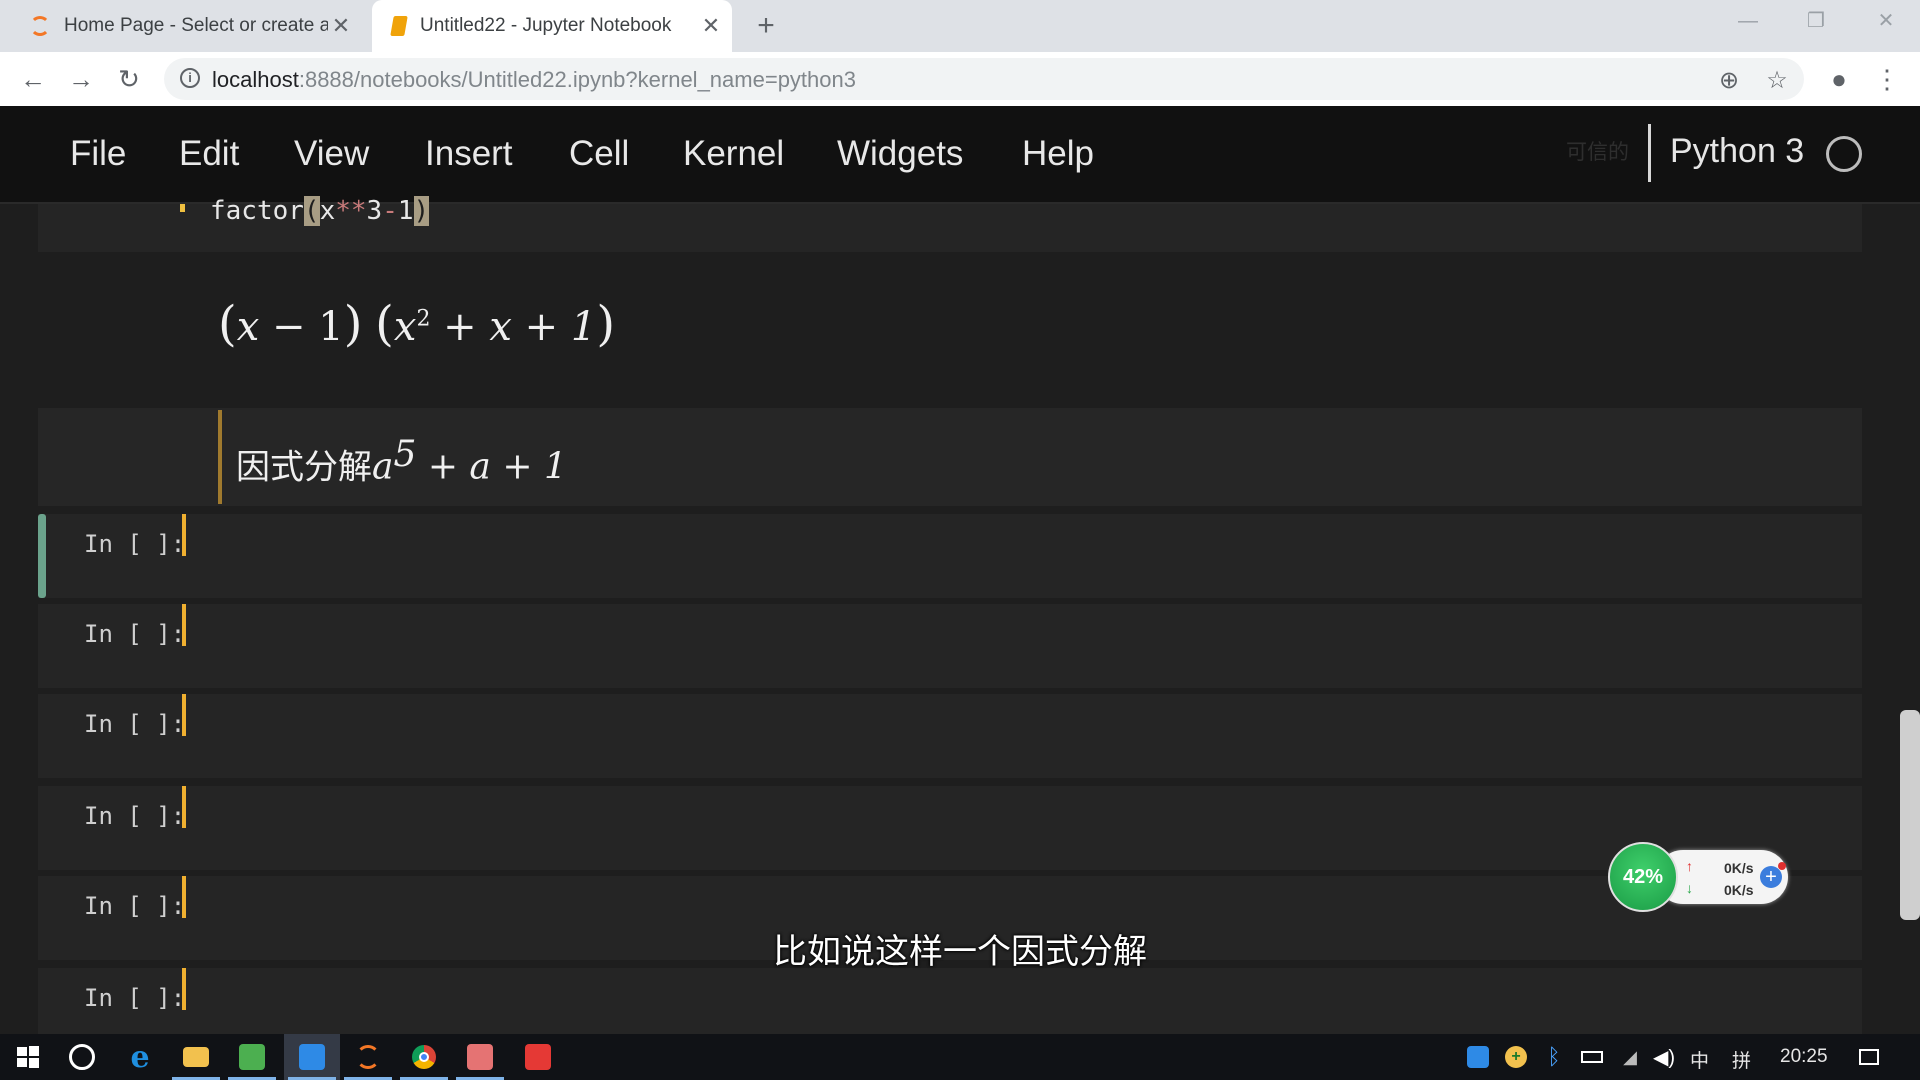  Describe the element at coordinates (33, 79) in the screenshot. I see `back-arrow-icon: ←` at that location.